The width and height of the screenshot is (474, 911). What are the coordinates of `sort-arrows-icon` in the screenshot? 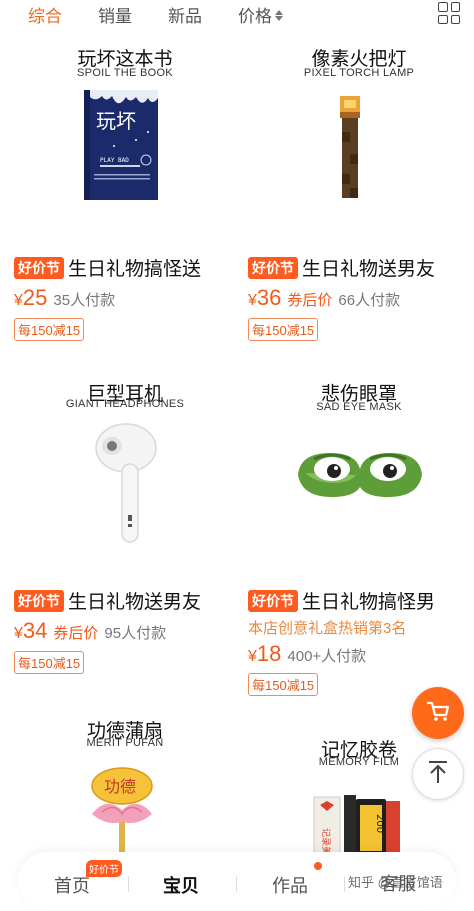 It's located at (279, 15).